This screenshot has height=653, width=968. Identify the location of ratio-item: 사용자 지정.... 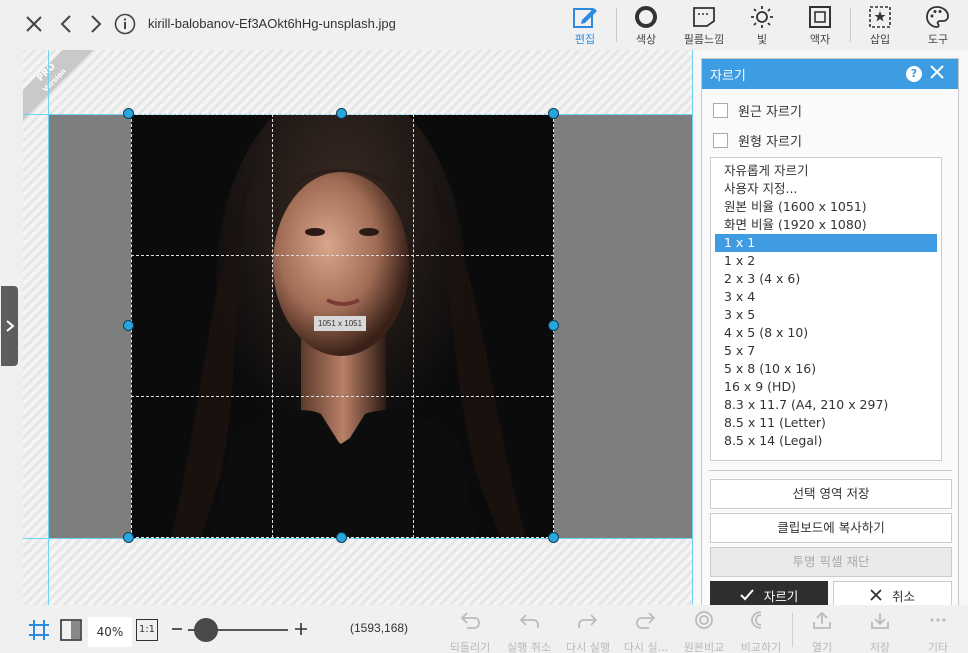
(826, 189).